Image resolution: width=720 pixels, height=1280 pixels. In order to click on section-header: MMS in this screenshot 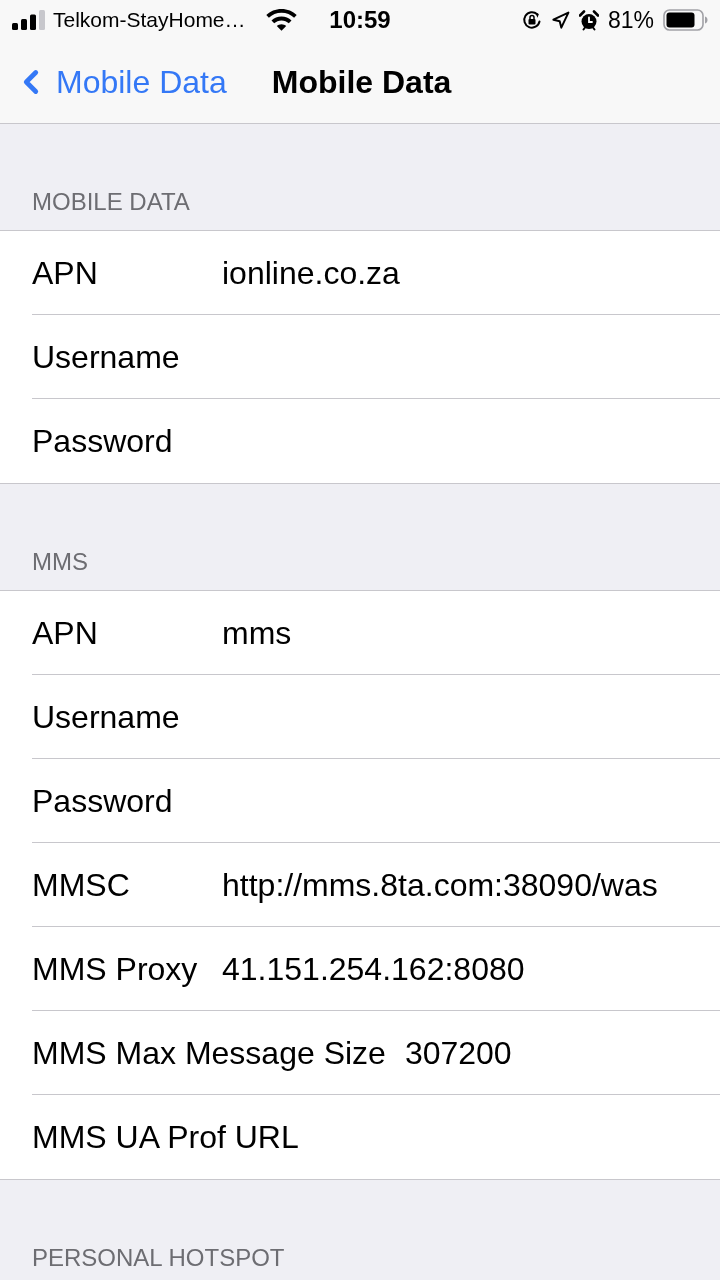, I will do `click(60, 562)`.